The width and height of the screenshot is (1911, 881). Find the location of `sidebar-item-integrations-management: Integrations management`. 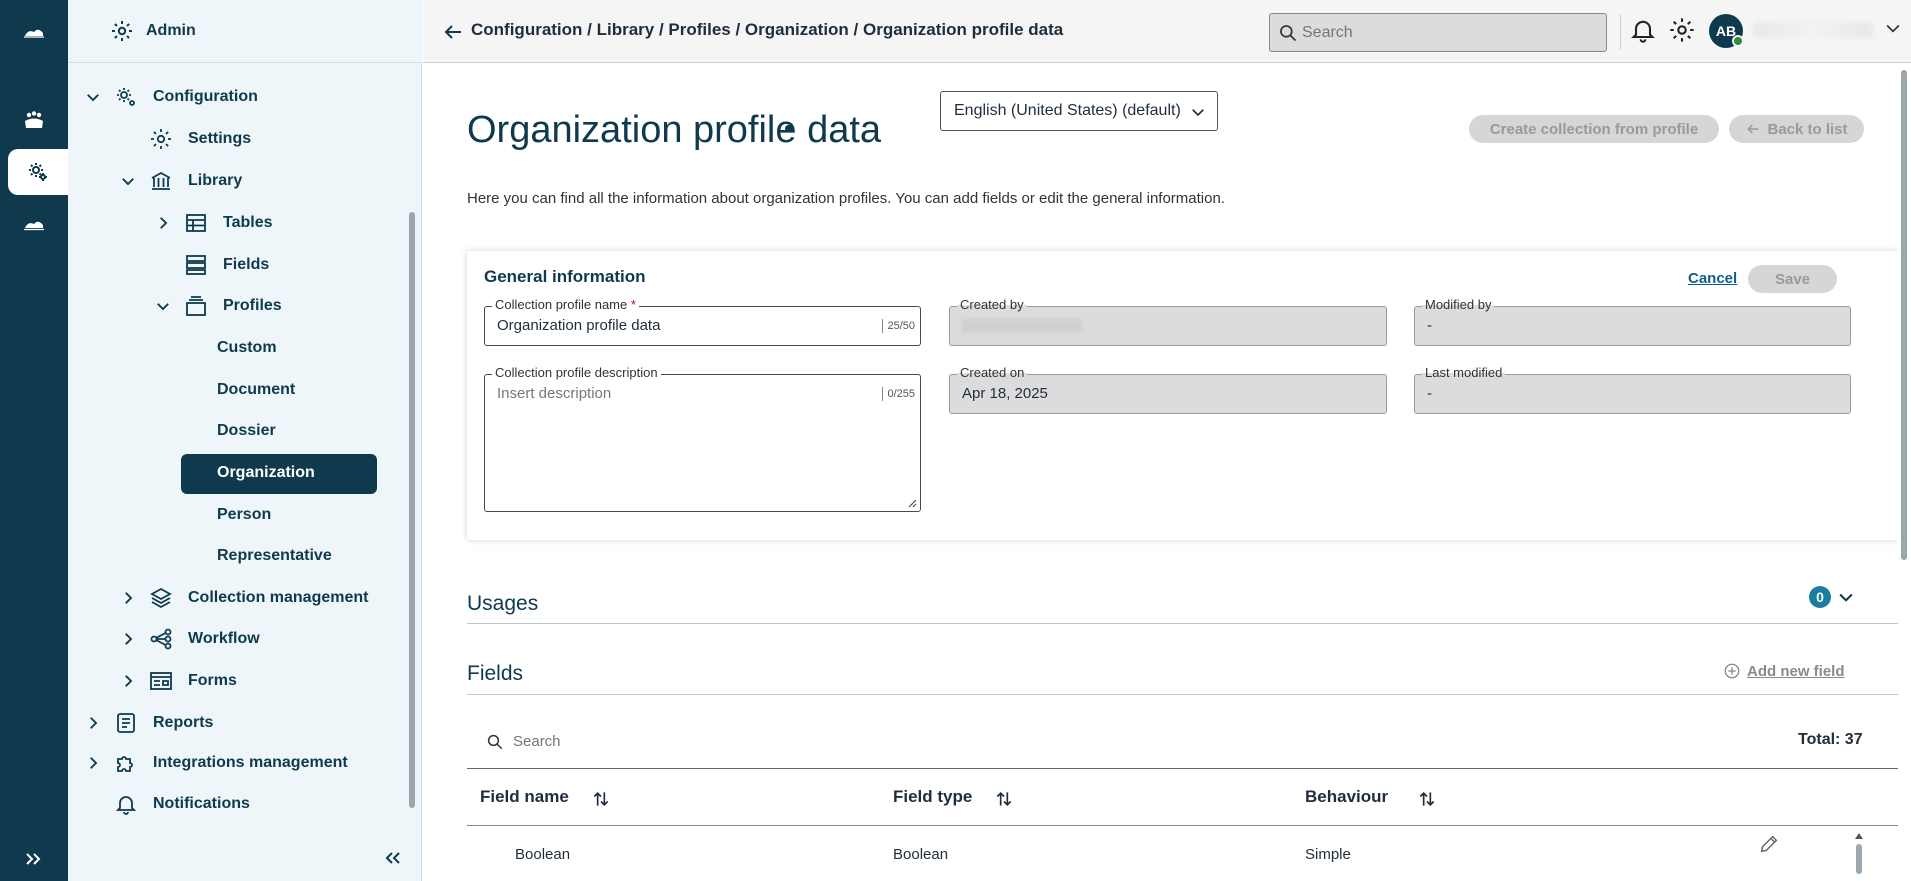

sidebar-item-integrations-management: Integrations management is located at coordinates (238, 763).